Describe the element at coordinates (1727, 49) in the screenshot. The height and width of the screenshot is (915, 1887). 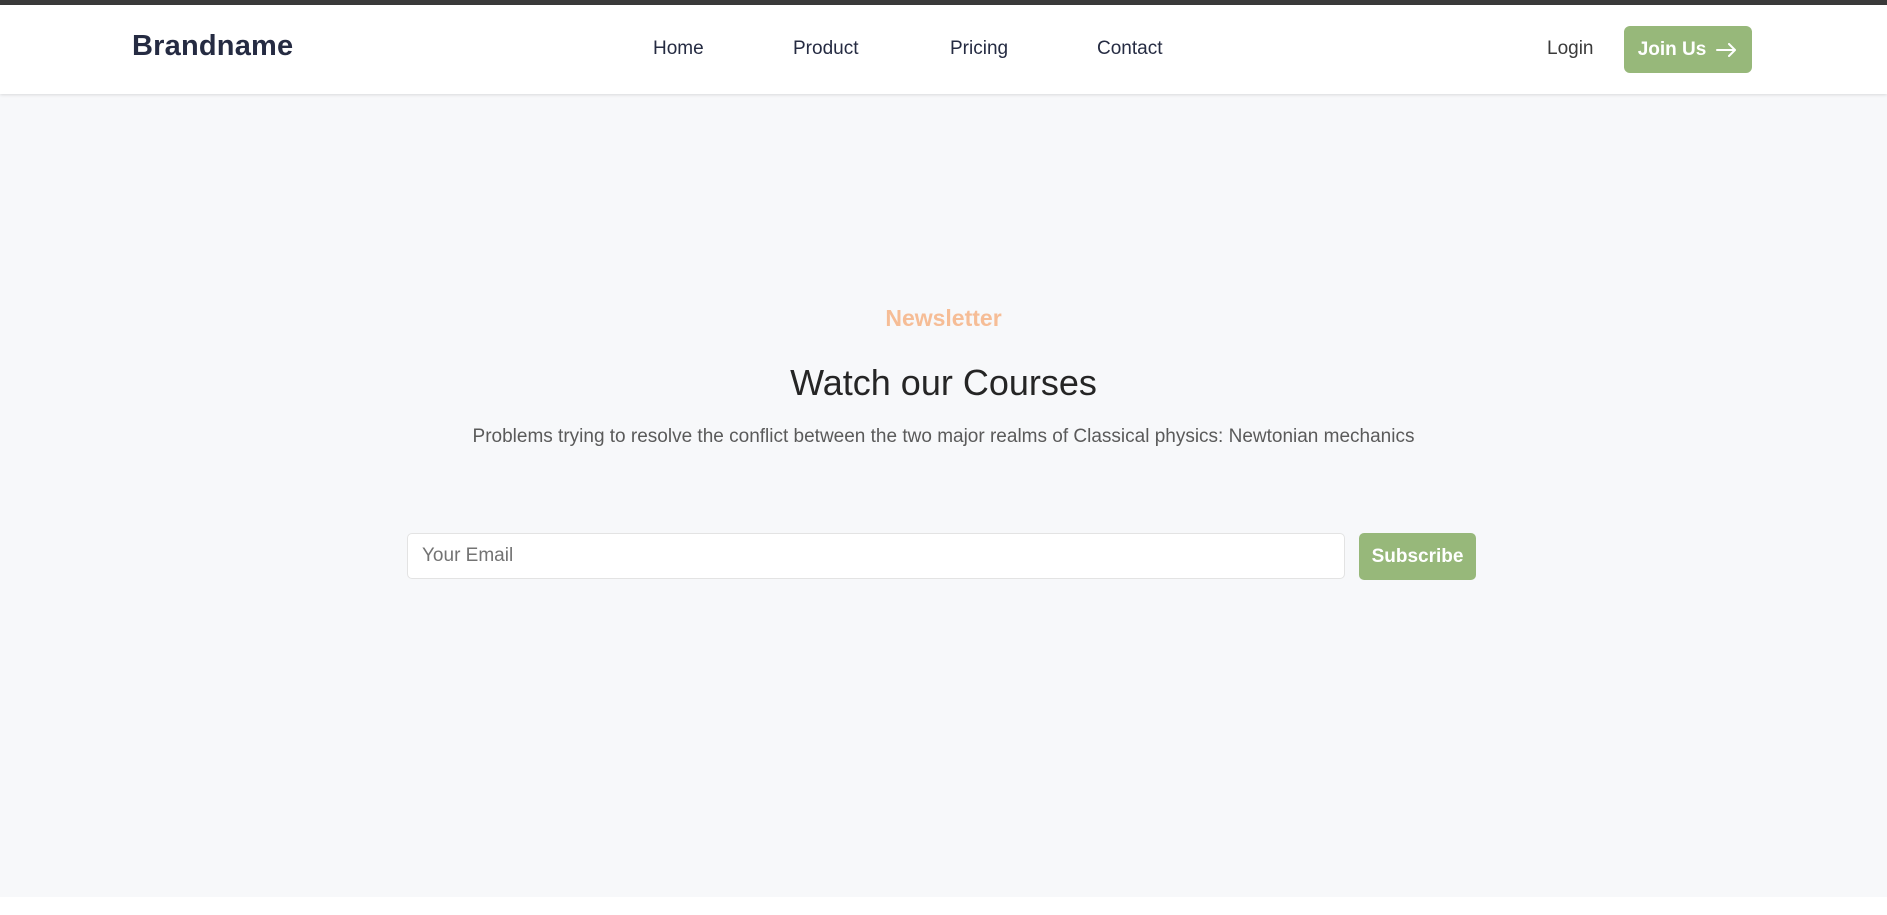
I see `arrow-right-icon` at that location.